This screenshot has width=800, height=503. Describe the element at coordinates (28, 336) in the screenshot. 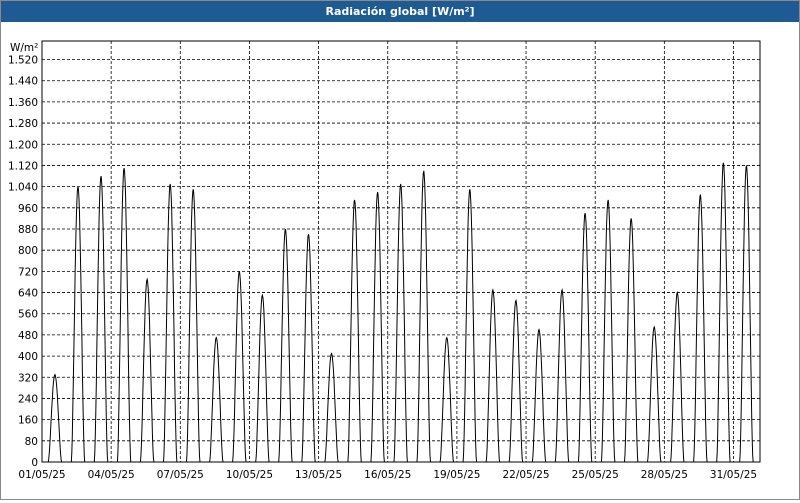

I see `y-tick-label: 480` at that location.